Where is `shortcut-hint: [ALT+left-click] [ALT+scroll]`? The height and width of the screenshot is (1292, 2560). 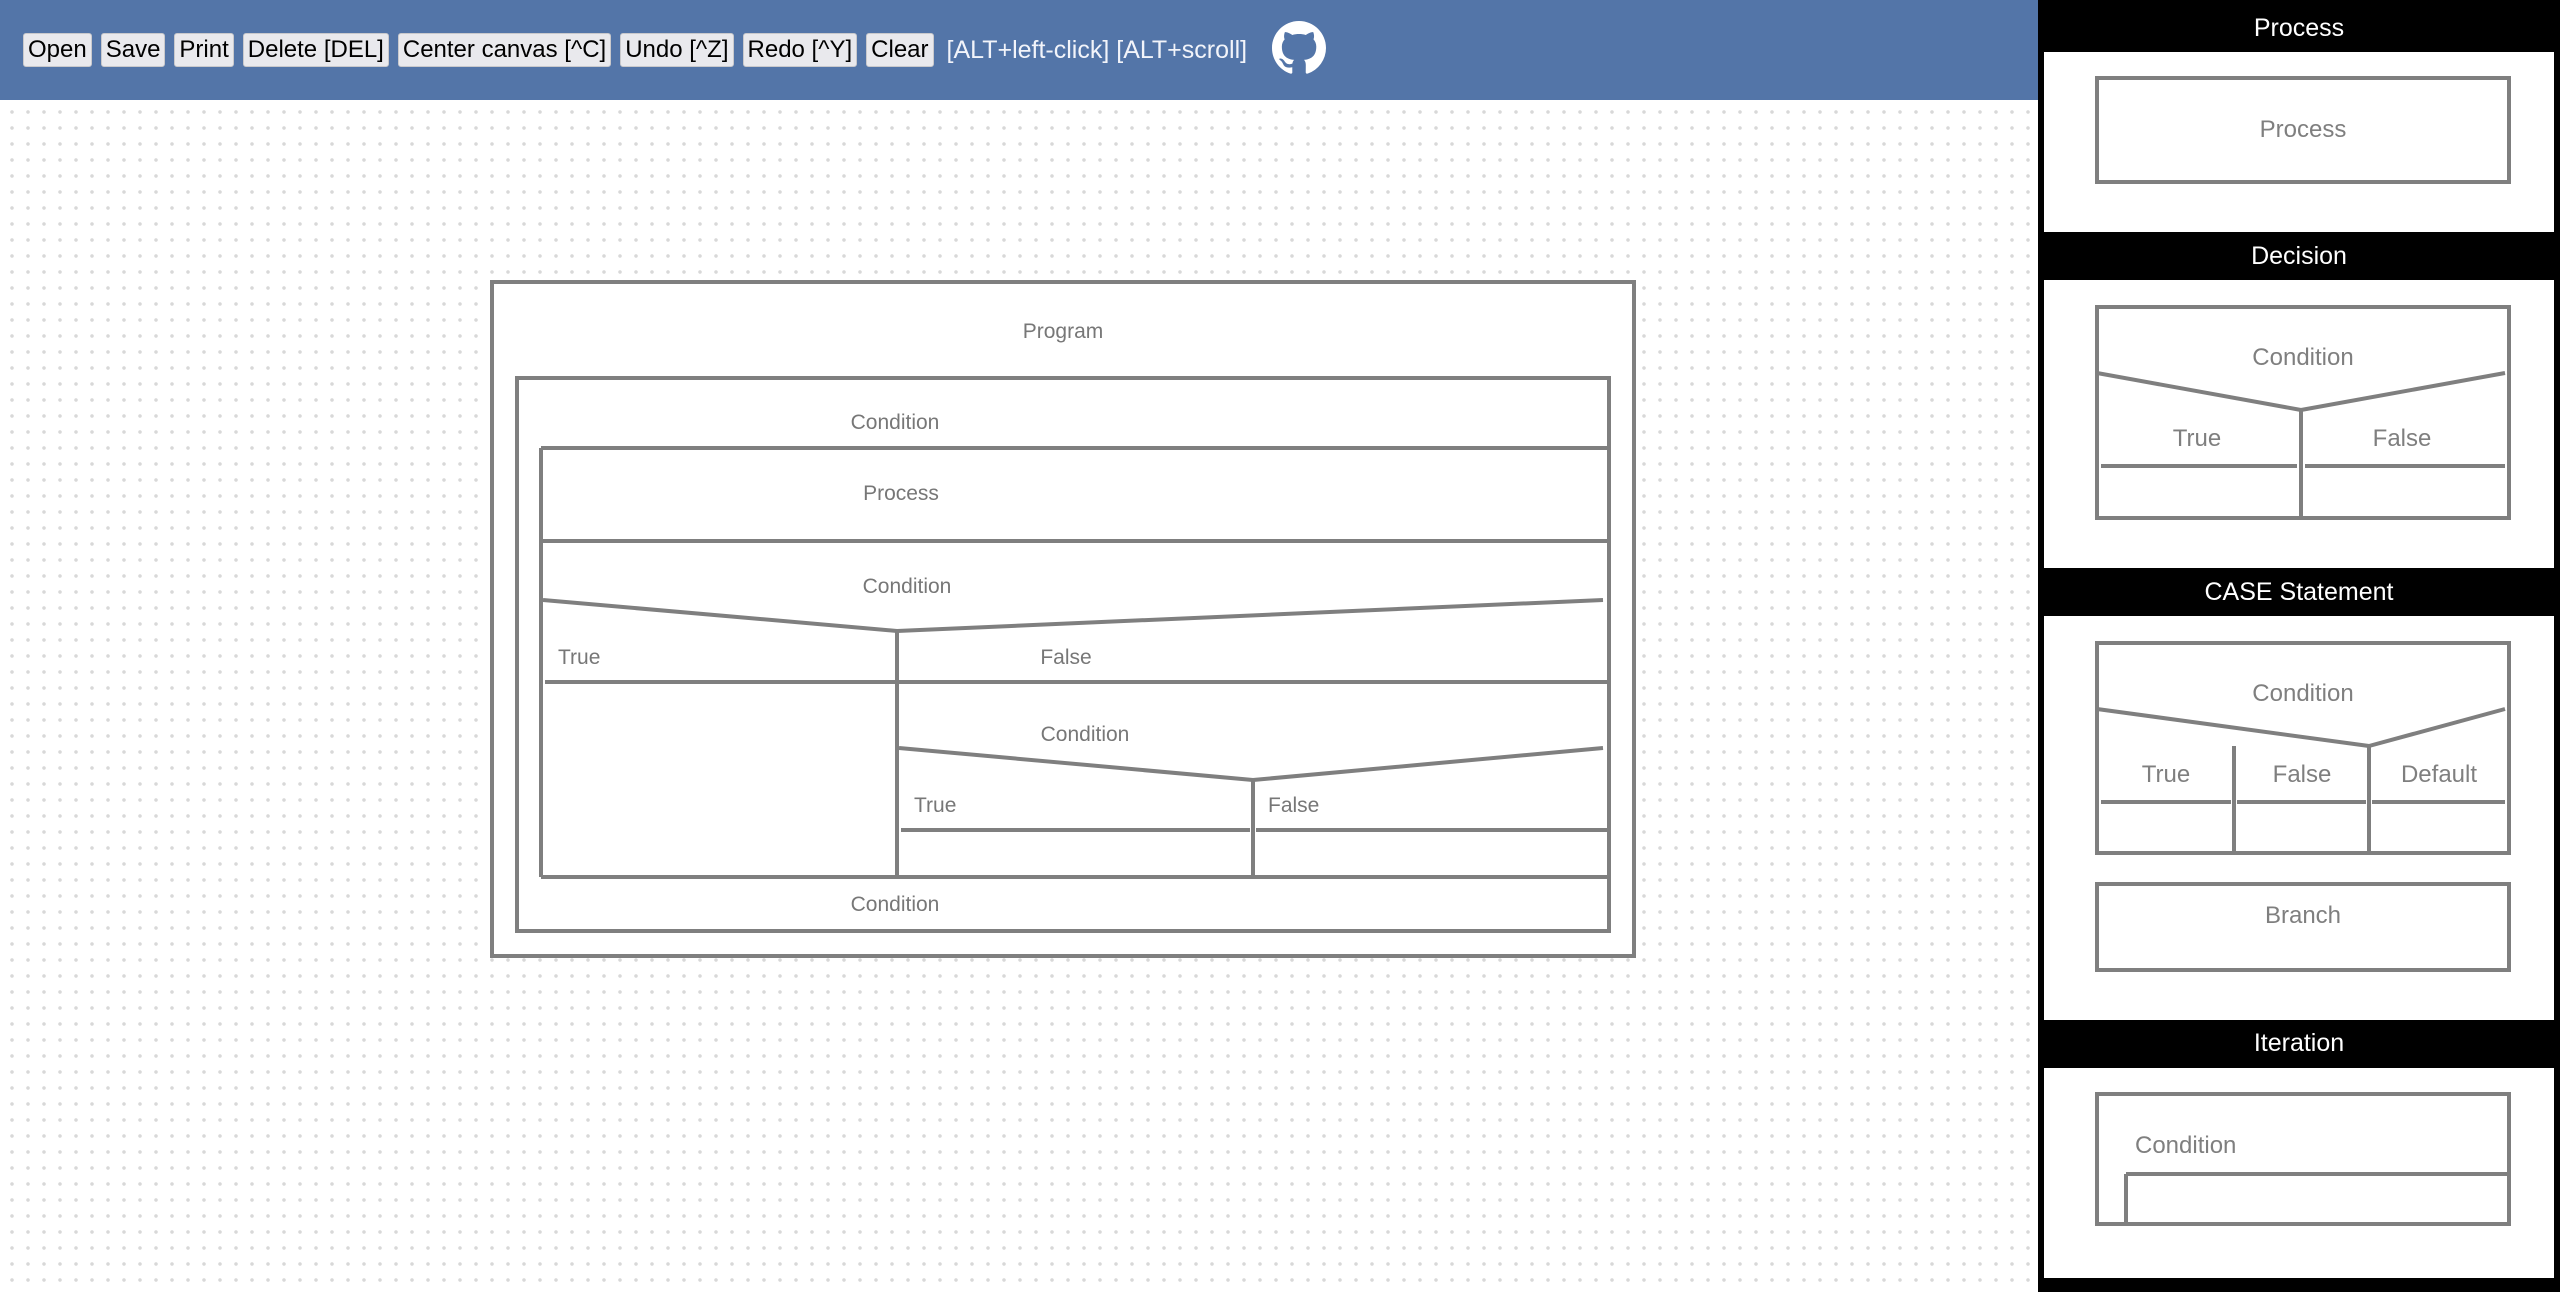 shortcut-hint: [ALT+left-click] [ALT+scroll] is located at coordinates (1097, 49).